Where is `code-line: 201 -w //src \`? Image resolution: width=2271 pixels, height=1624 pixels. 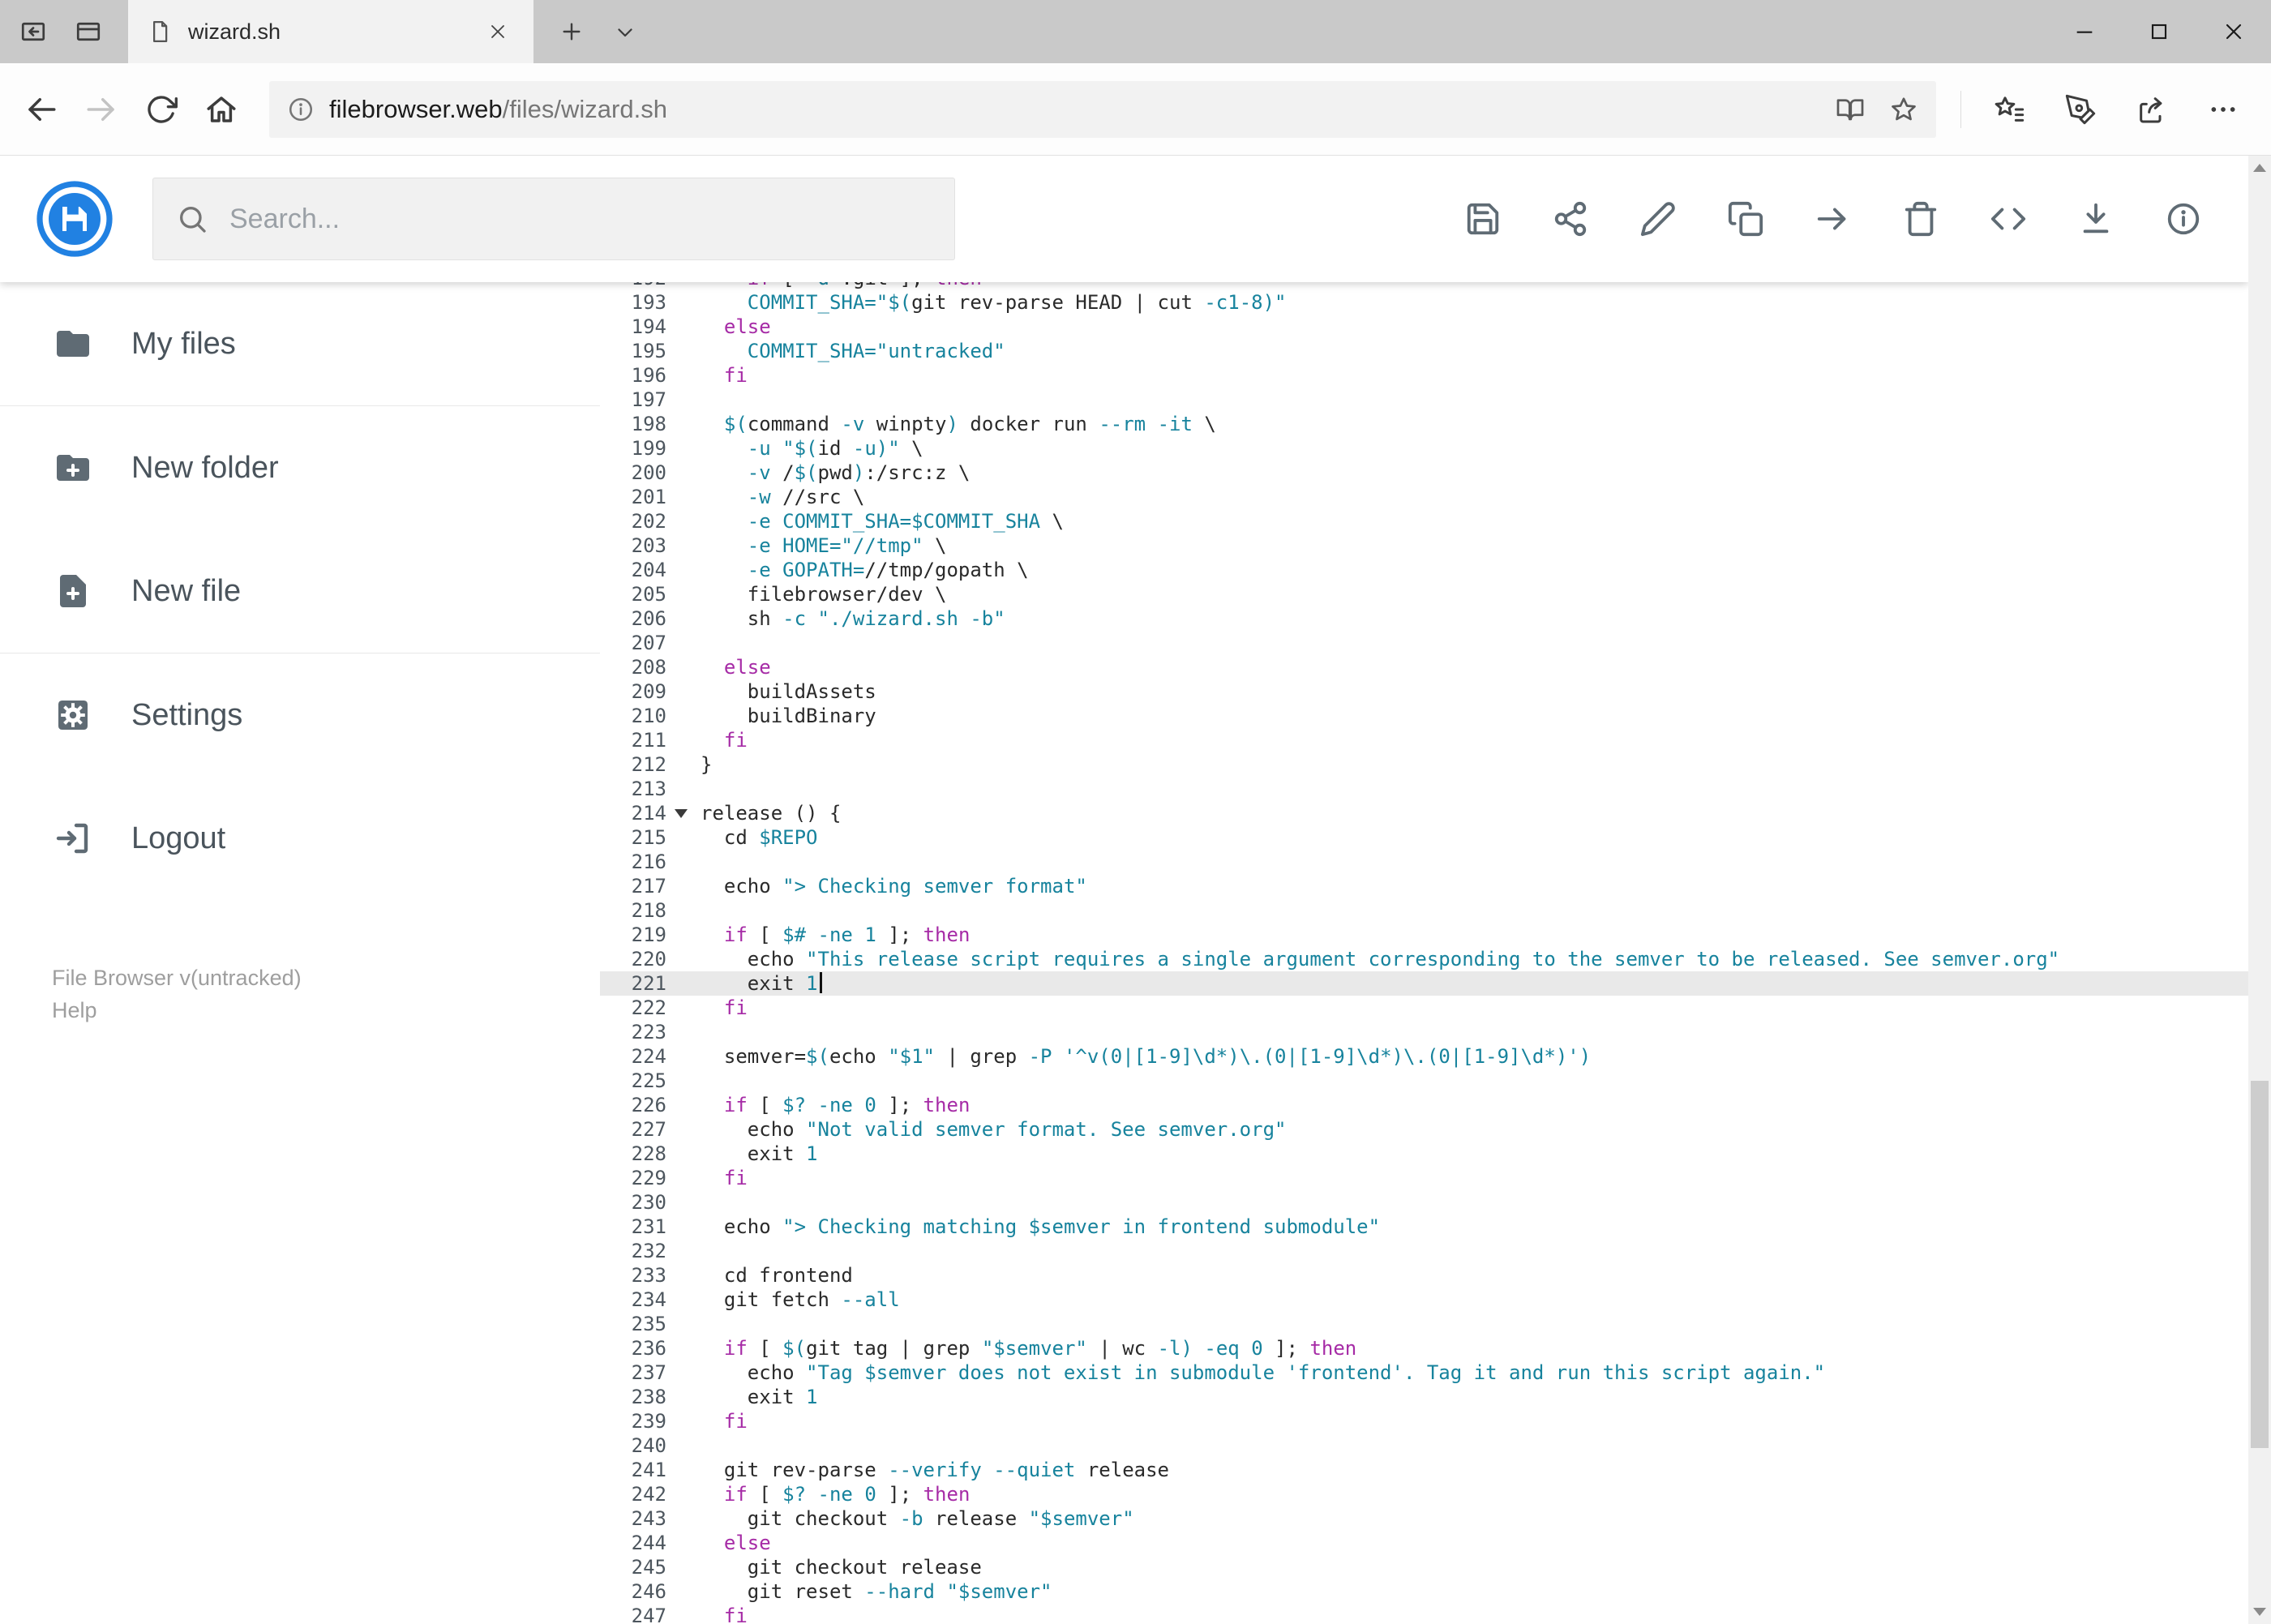 code-line: 201 -w //src \ is located at coordinates (1424, 497).